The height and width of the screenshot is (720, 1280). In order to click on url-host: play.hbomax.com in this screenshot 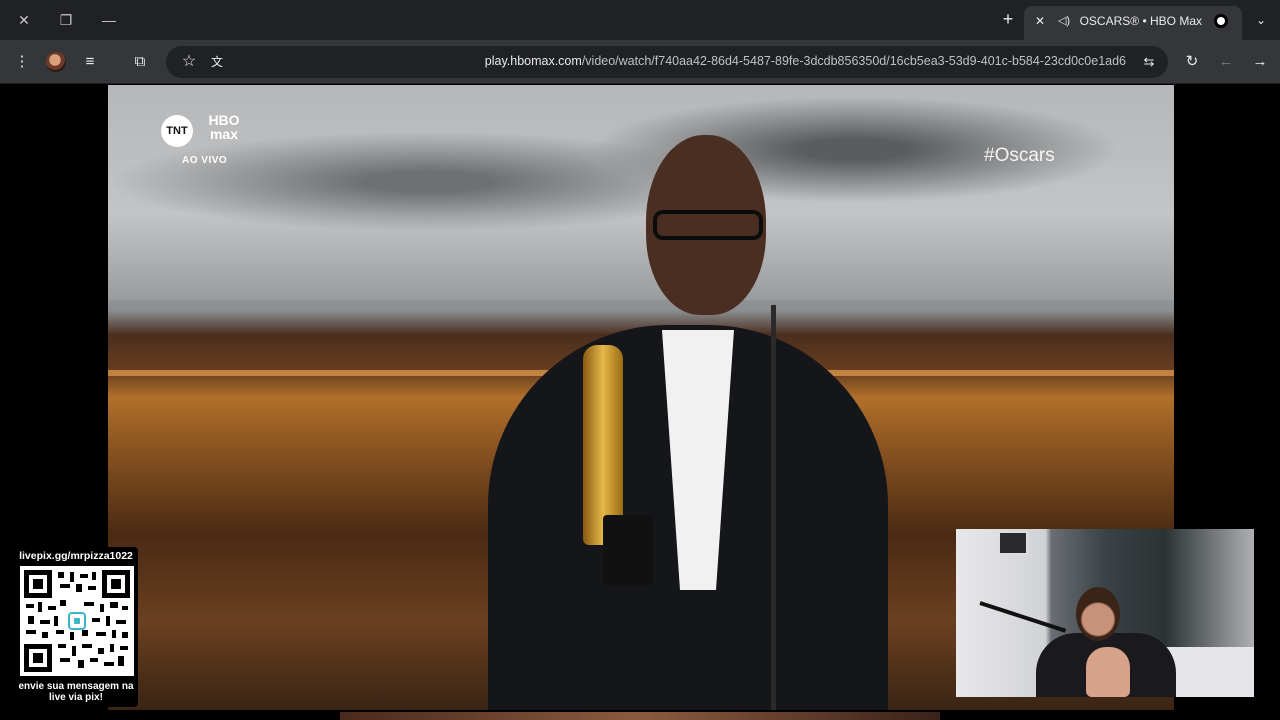, I will do `click(533, 61)`.